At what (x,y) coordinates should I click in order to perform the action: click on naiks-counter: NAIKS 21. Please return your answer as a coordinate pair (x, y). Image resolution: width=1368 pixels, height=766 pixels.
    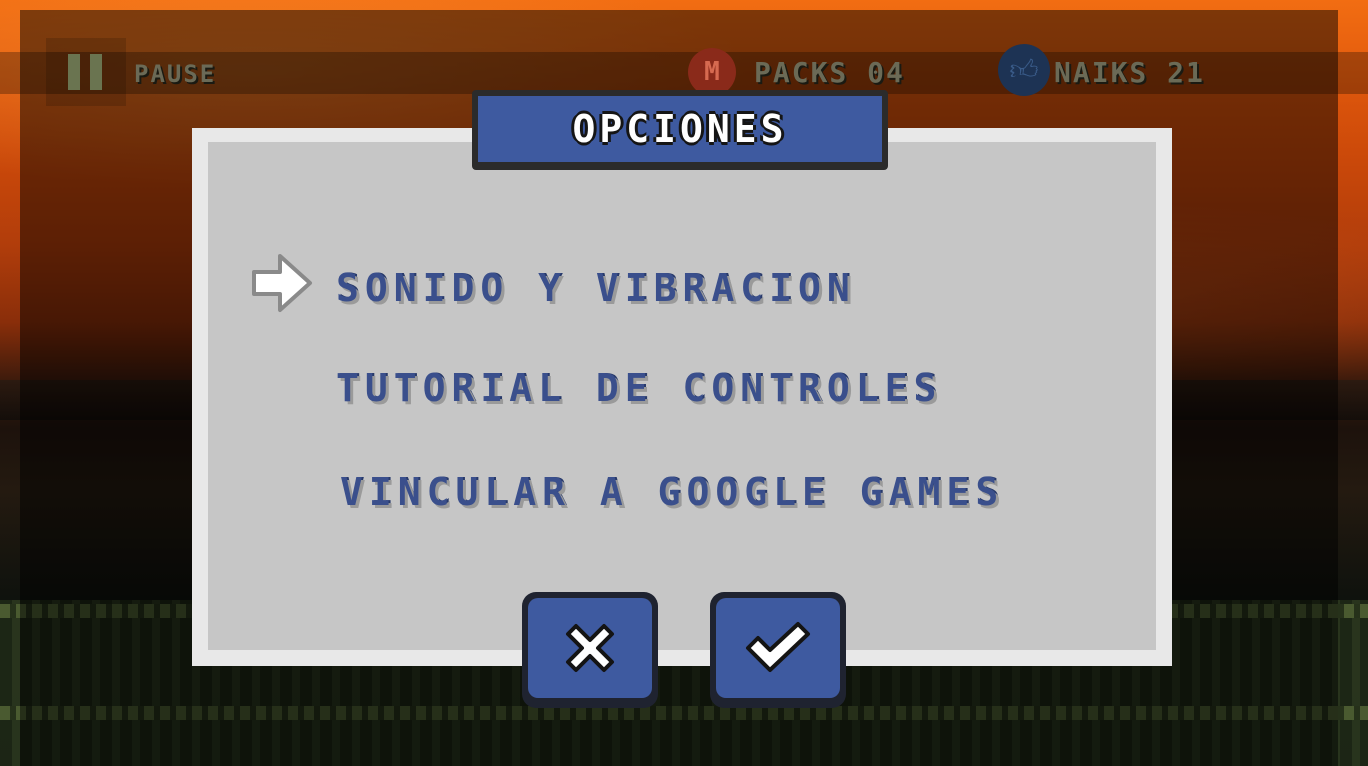
    Looking at the image, I should click on (1129, 72).